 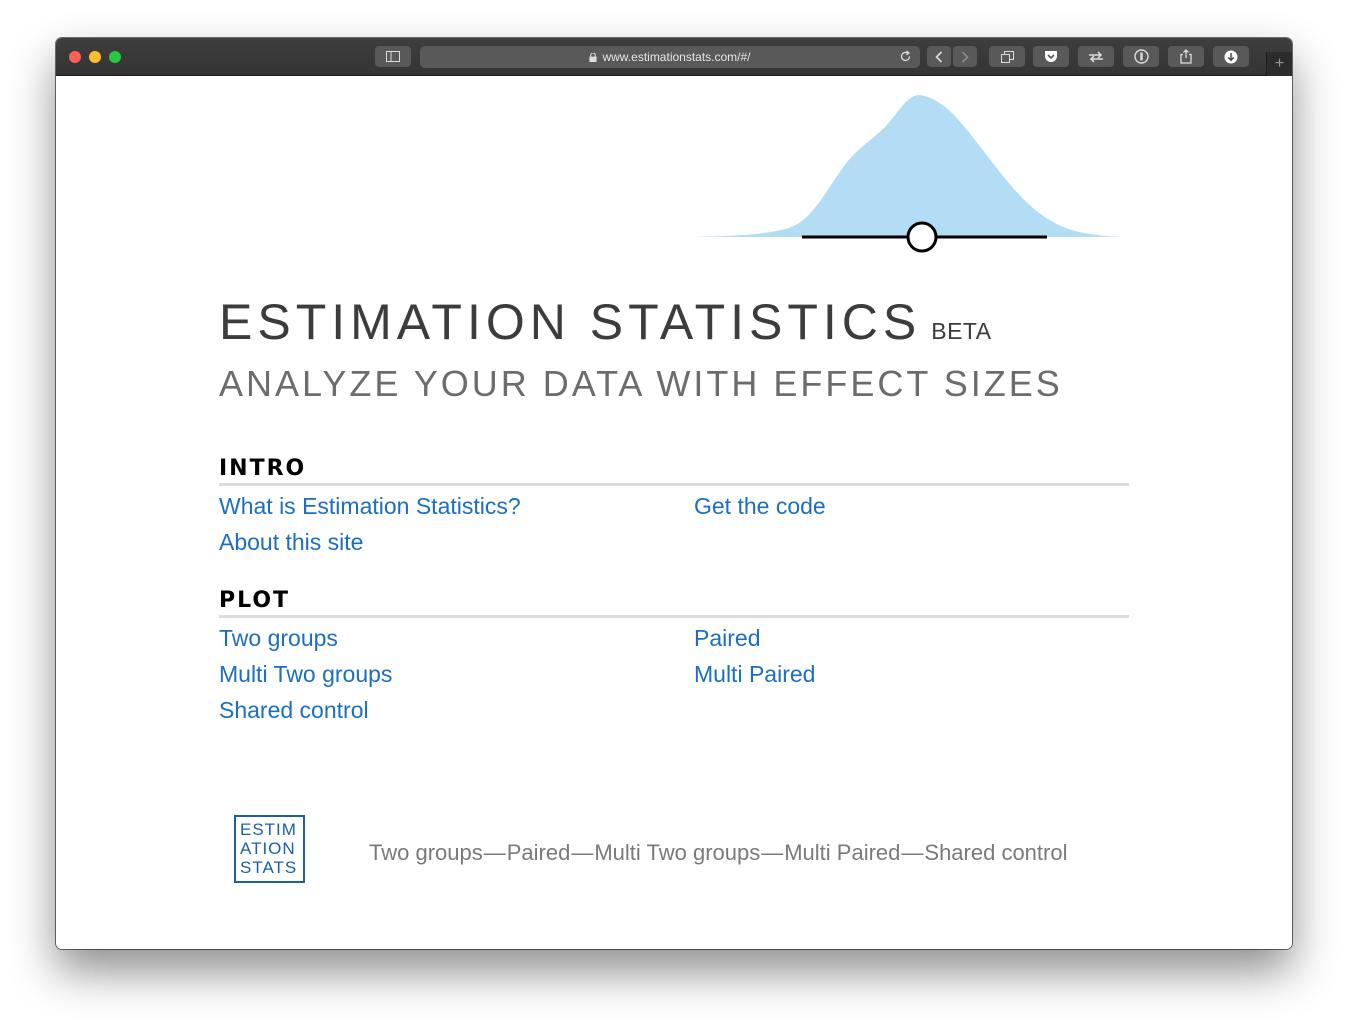 I want to click on link-two-groups: Two groups, so click(x=278, y=638).